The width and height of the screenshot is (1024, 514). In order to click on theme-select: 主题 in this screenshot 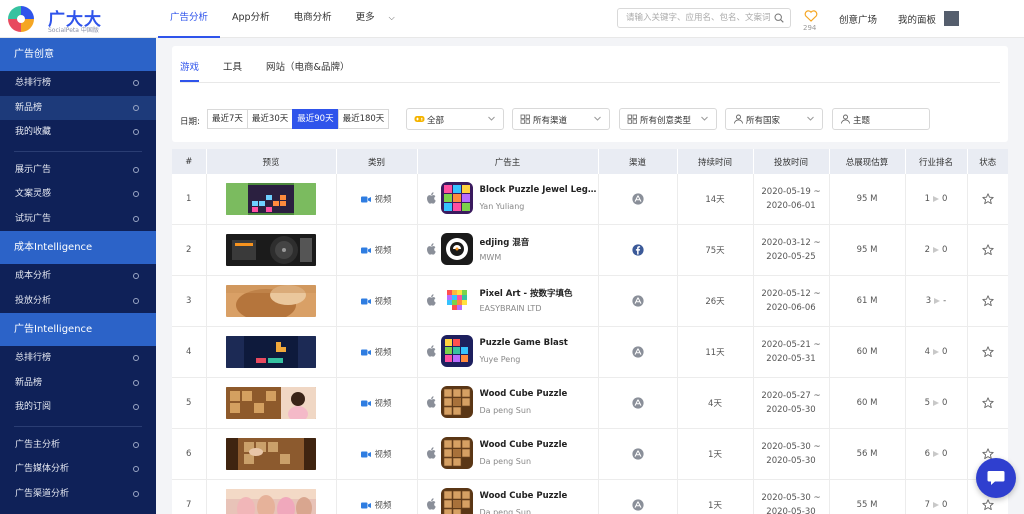, I will do `click(881, 119)`.